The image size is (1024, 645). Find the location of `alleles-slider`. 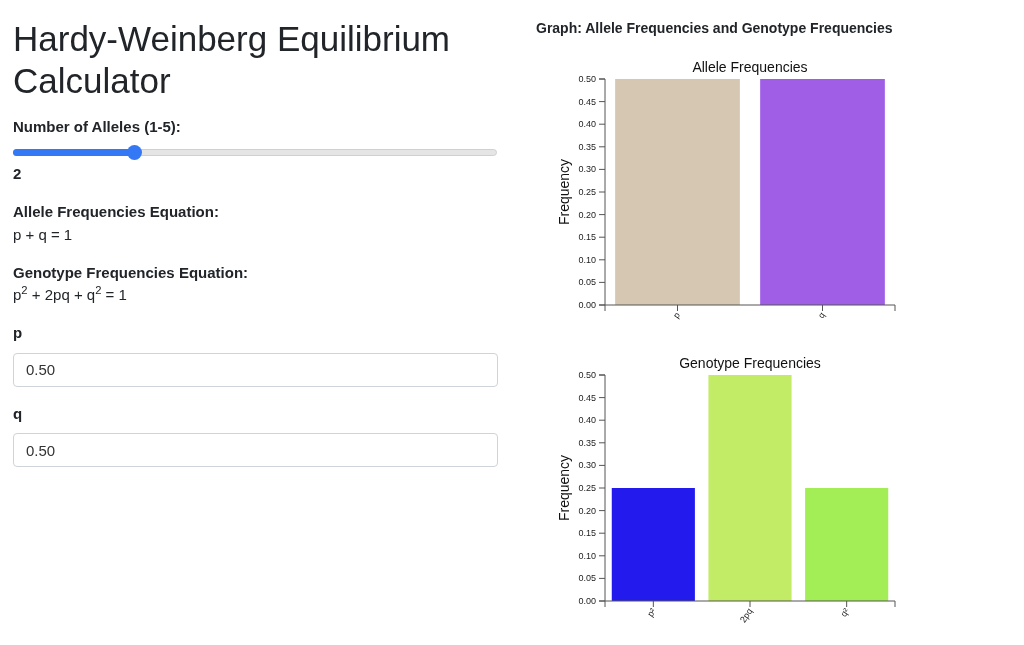

alleles-slider is located at coordinates (255, 152).